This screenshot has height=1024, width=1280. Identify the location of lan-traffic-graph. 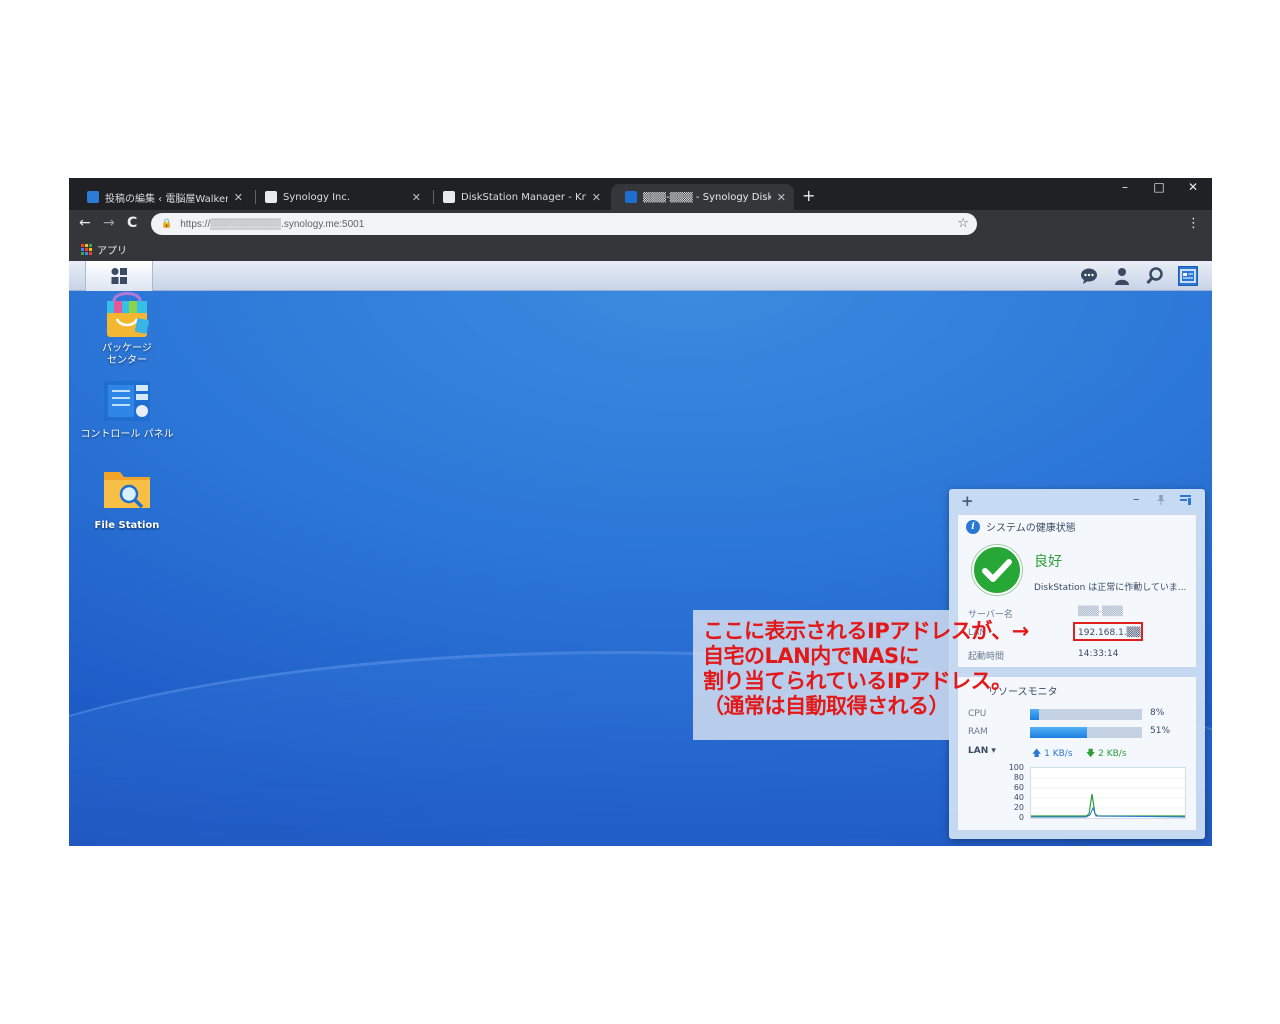
(1108, 797).